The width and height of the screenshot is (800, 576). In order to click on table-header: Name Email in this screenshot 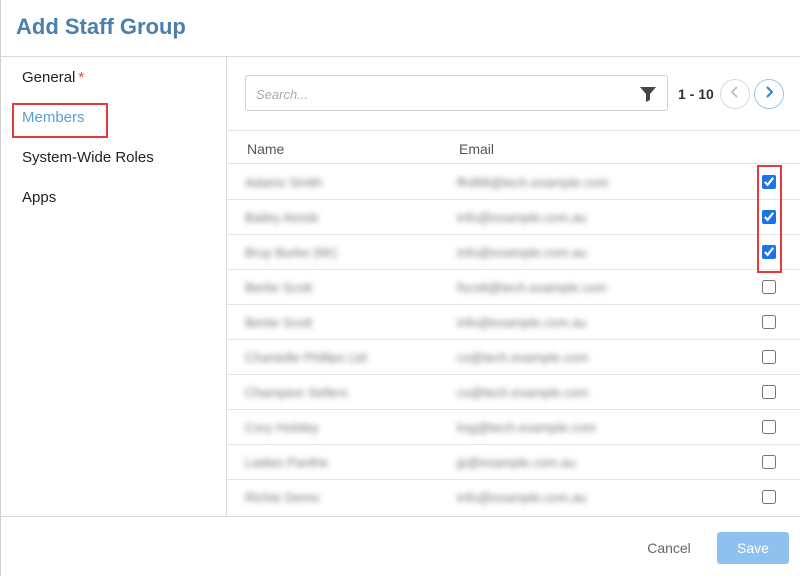, I will do `click(513, 147)`.